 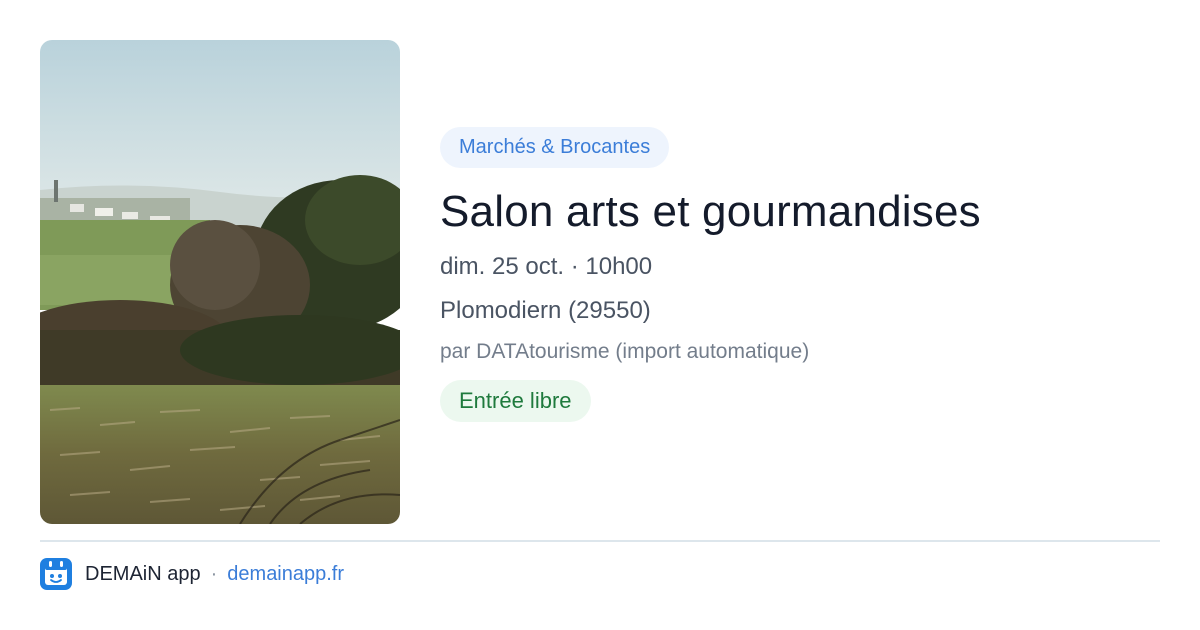 What do you see at coordinates (285, 574) in the screenshot?
I see `domain-link: demainapp.fr` at bounding box center [285, 574].